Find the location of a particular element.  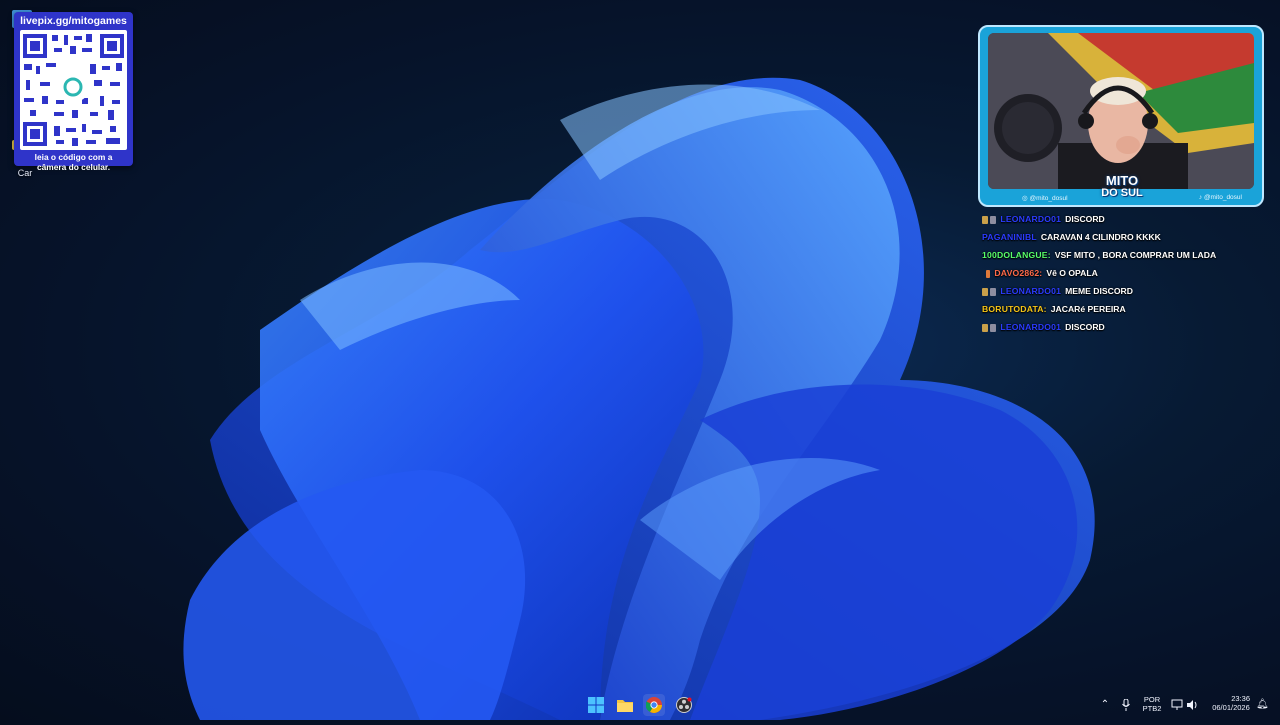

chat-message: PAGANINIBL CARAVAN 4 CILINDRO KKKK is located at coordinates (1127, 237).